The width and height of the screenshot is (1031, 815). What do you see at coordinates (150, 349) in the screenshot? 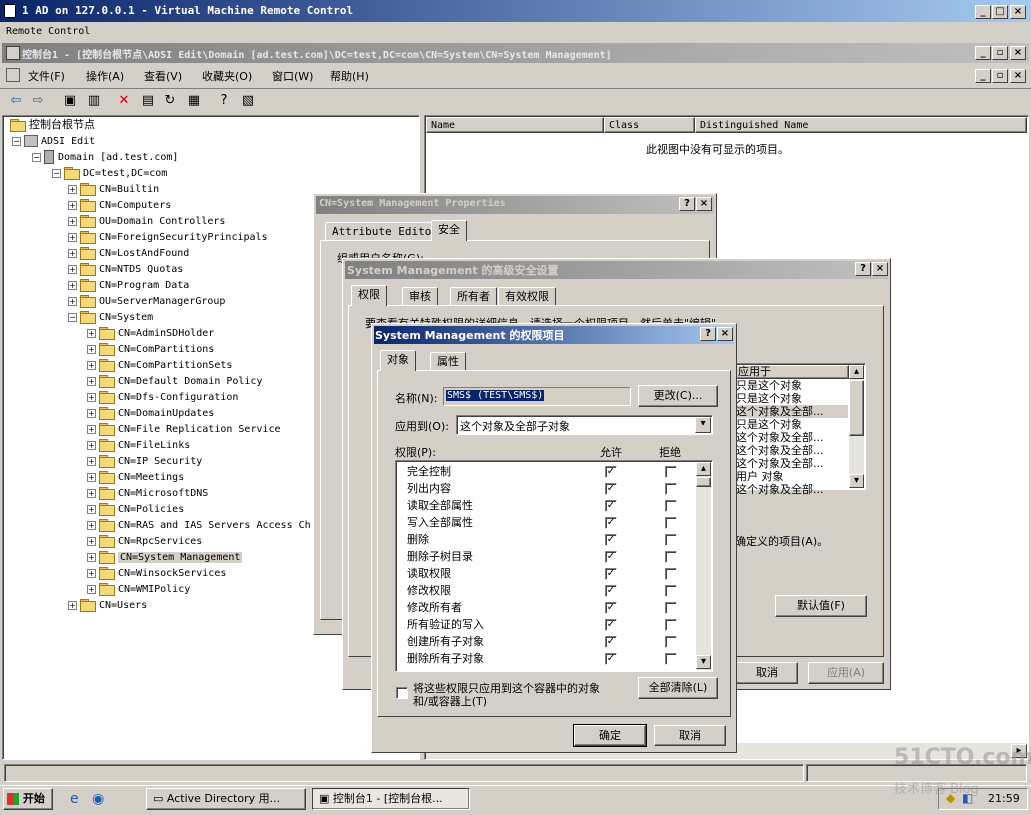
I see `tree-item-system-child: + CN=ComPartitions` at bounding box center [150, 349].